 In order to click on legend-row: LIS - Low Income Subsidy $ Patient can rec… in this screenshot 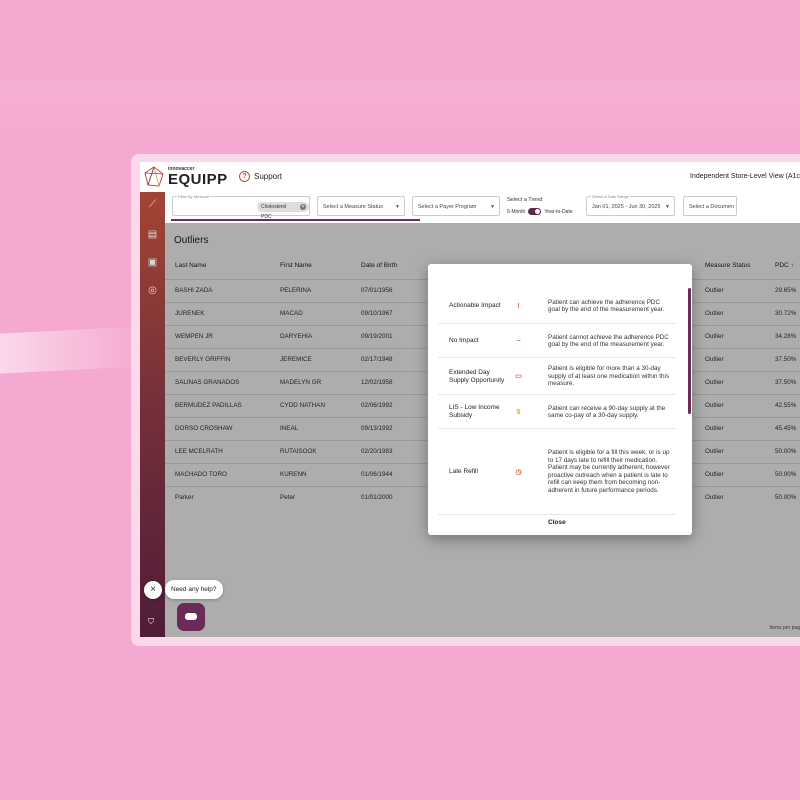, I will do `click(557, 412)`.